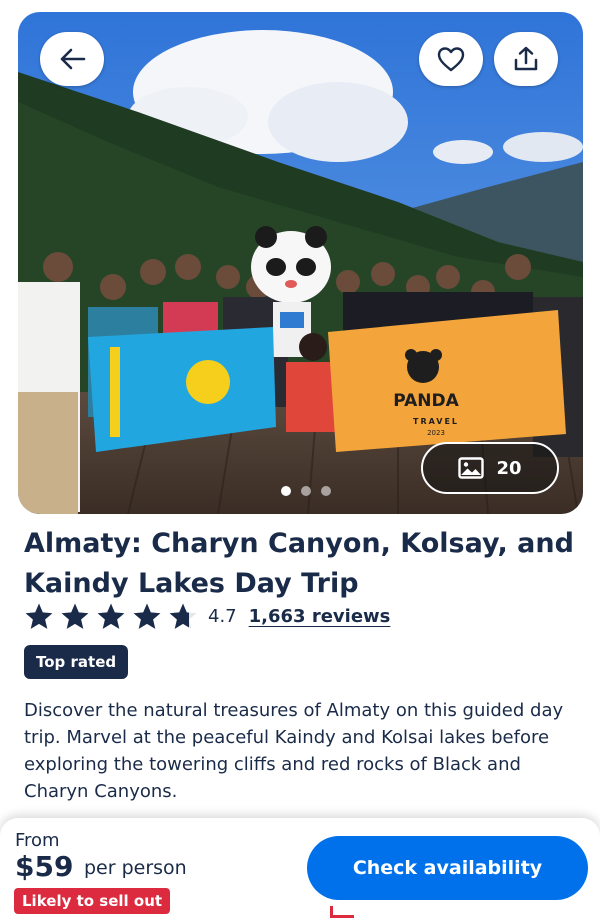 This screenshot has width=600, height=920. Describe the element at coordinates (222, 616) in the screenshot. I see `rating-value: 4.7` at that location.